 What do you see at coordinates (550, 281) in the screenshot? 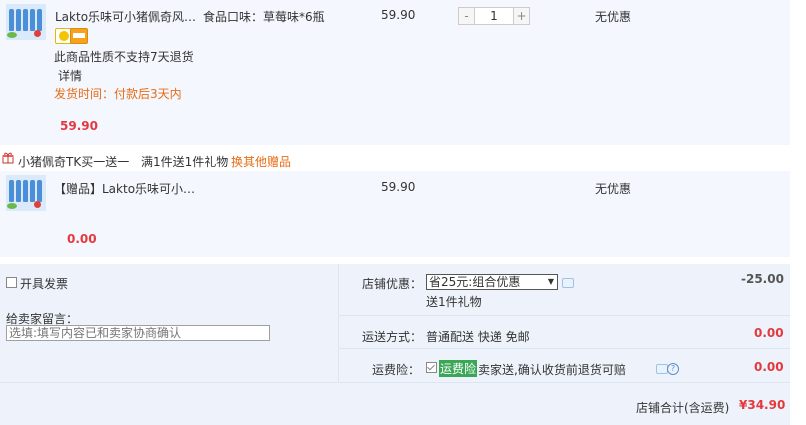
I see `chevron-down-icon: ▼` at bounding box center [550, 281].